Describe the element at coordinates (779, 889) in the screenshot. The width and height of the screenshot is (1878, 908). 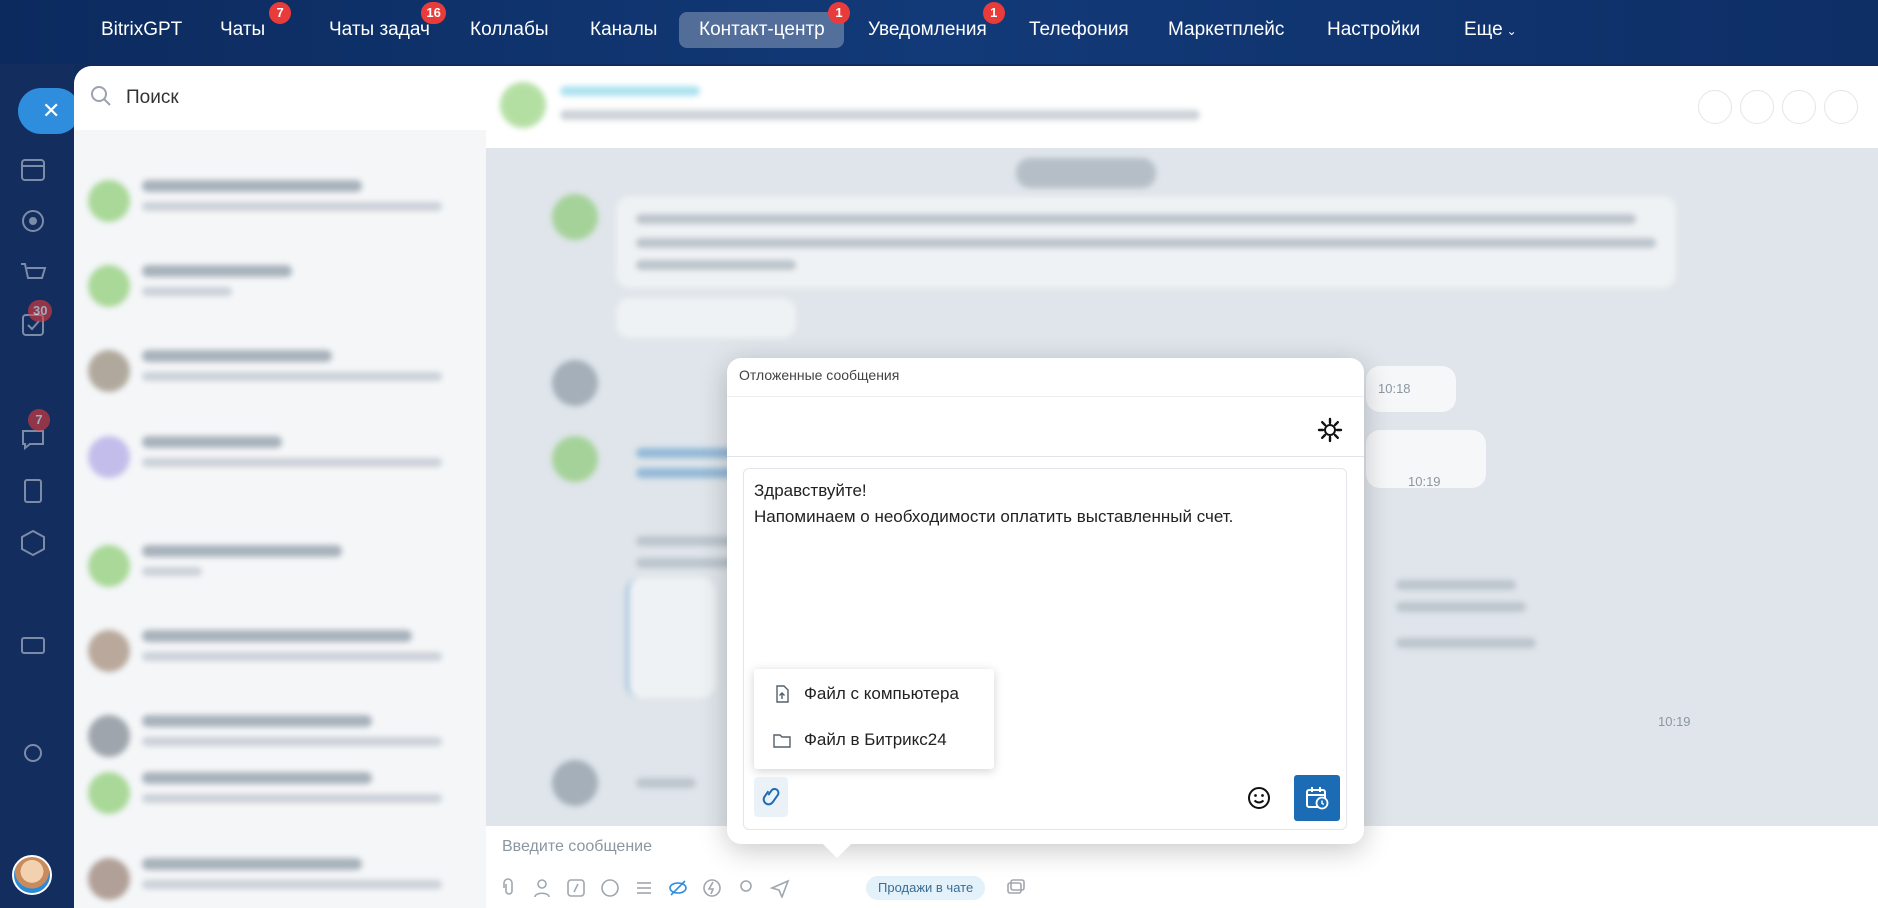
I see `send-icon` at that location.